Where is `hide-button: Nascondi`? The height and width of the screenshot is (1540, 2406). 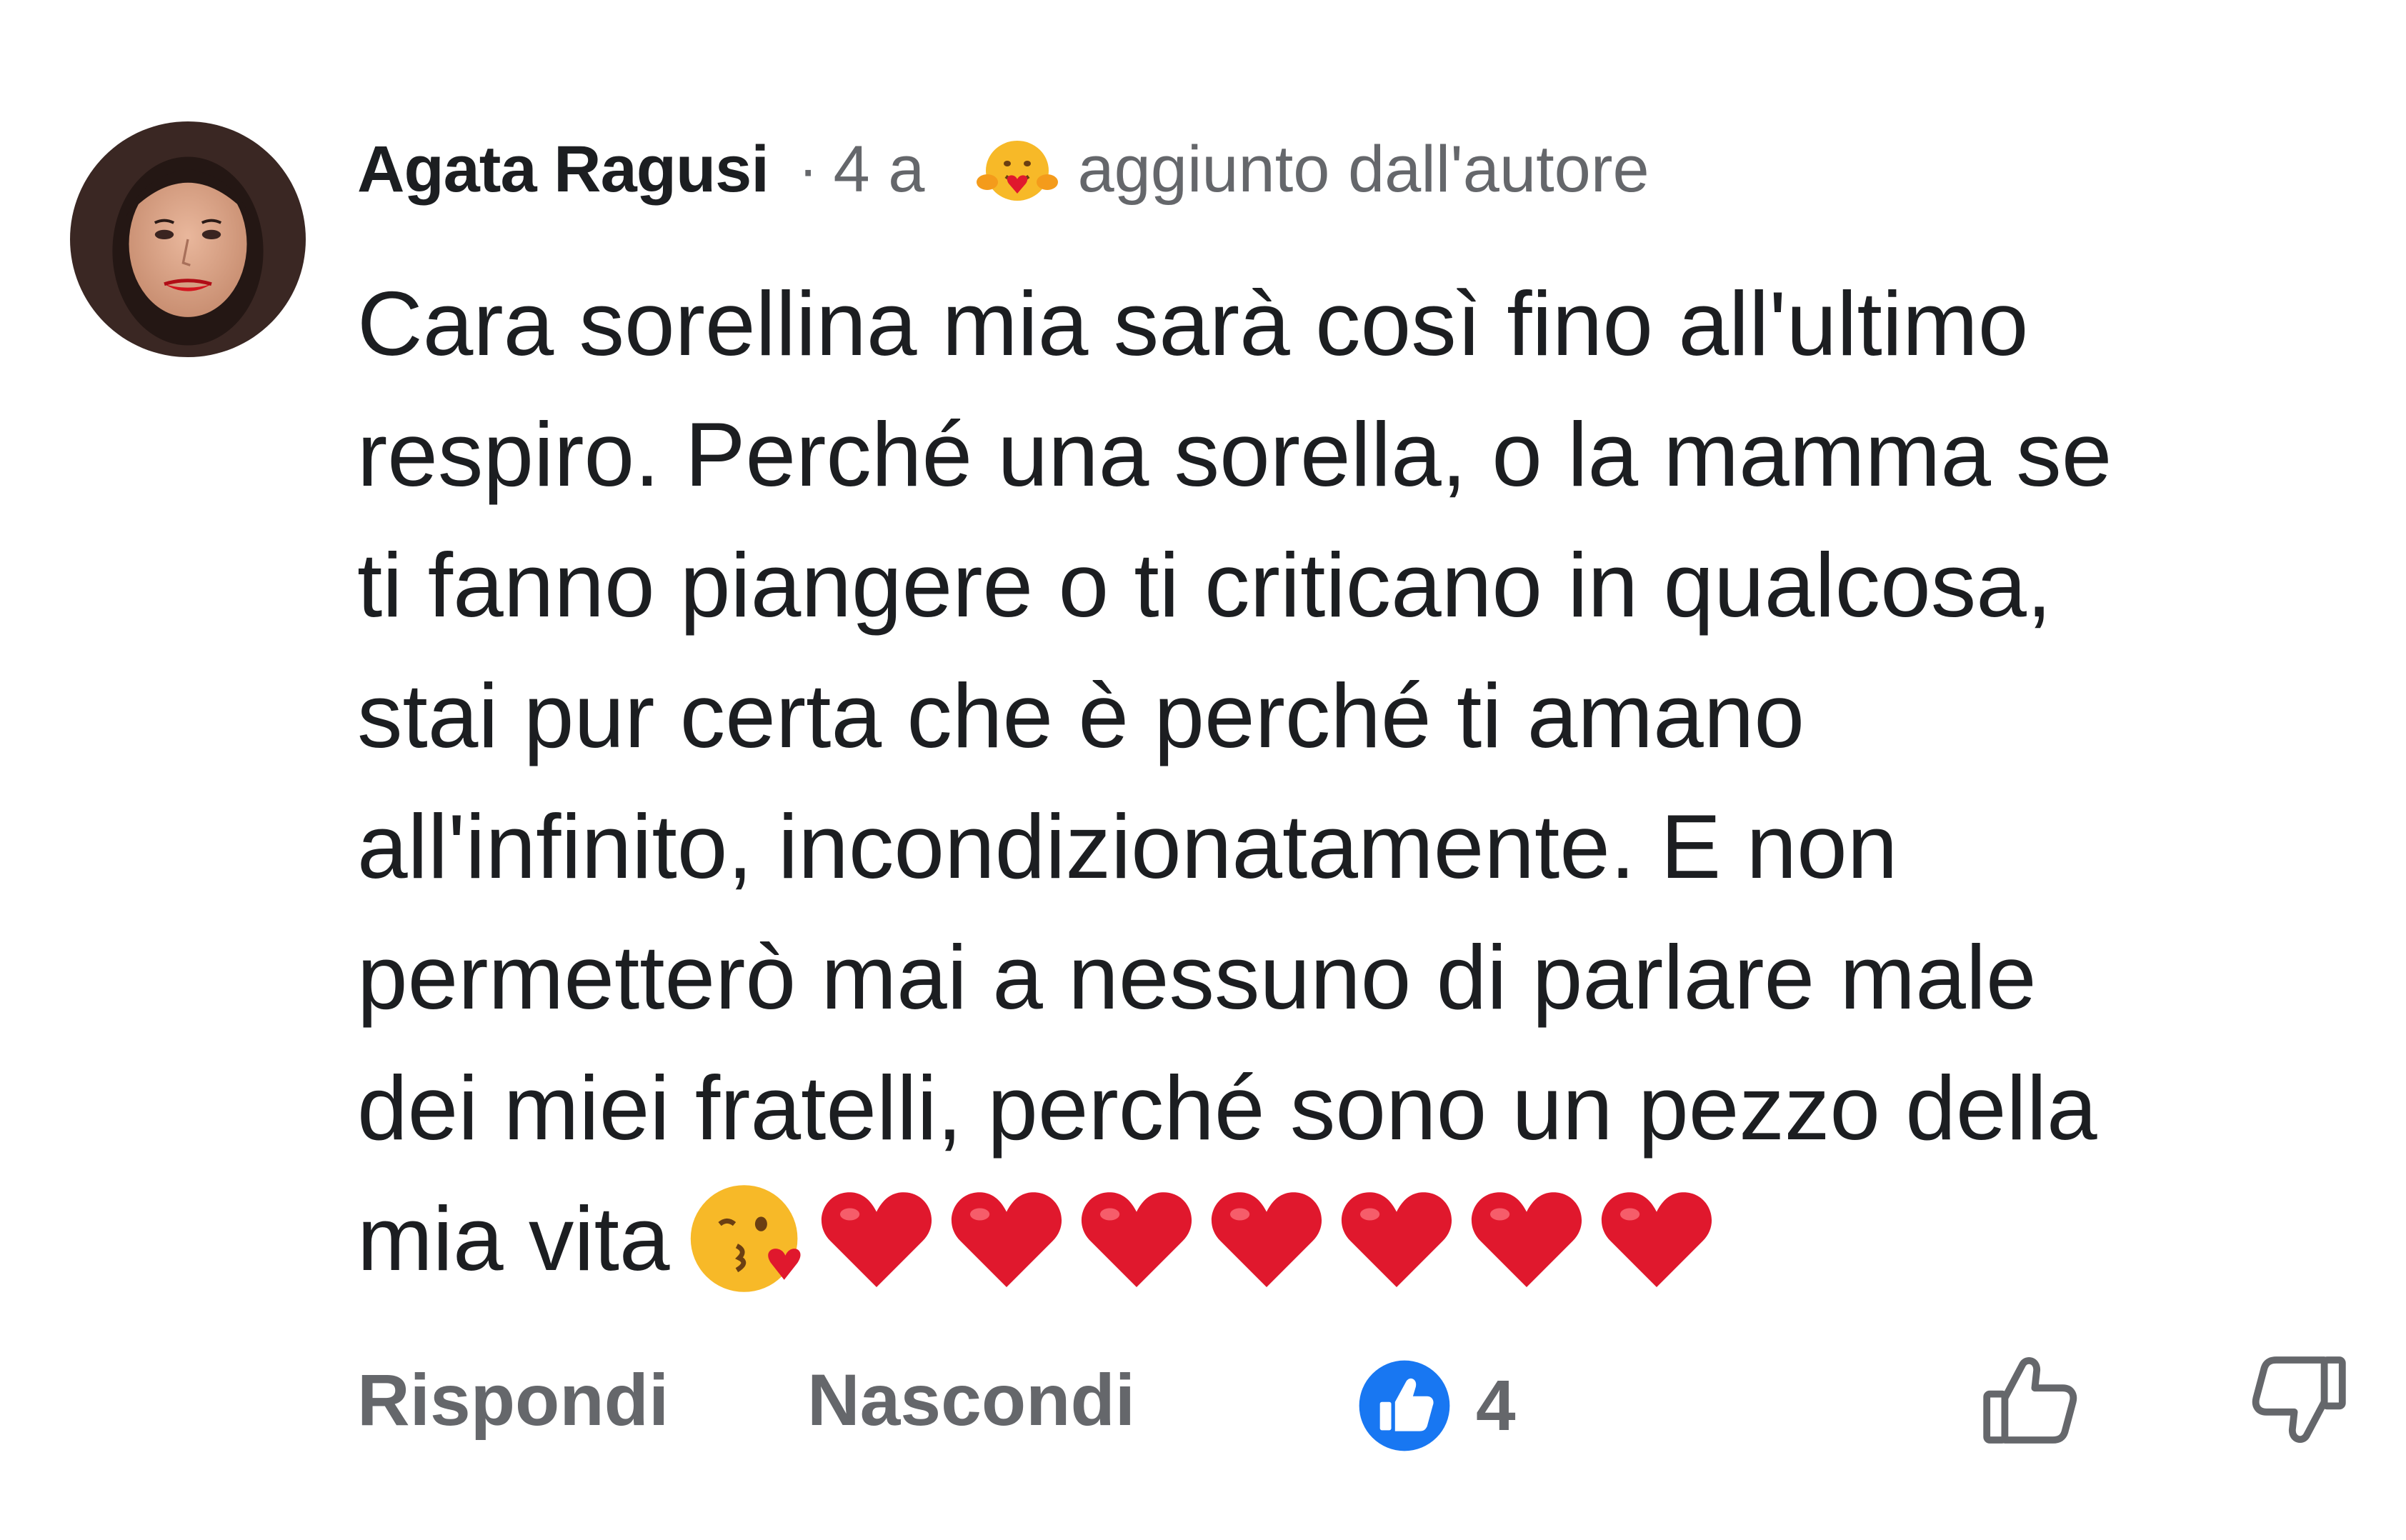
hide-button: Nascondi is located at coordinates (971, 1400).